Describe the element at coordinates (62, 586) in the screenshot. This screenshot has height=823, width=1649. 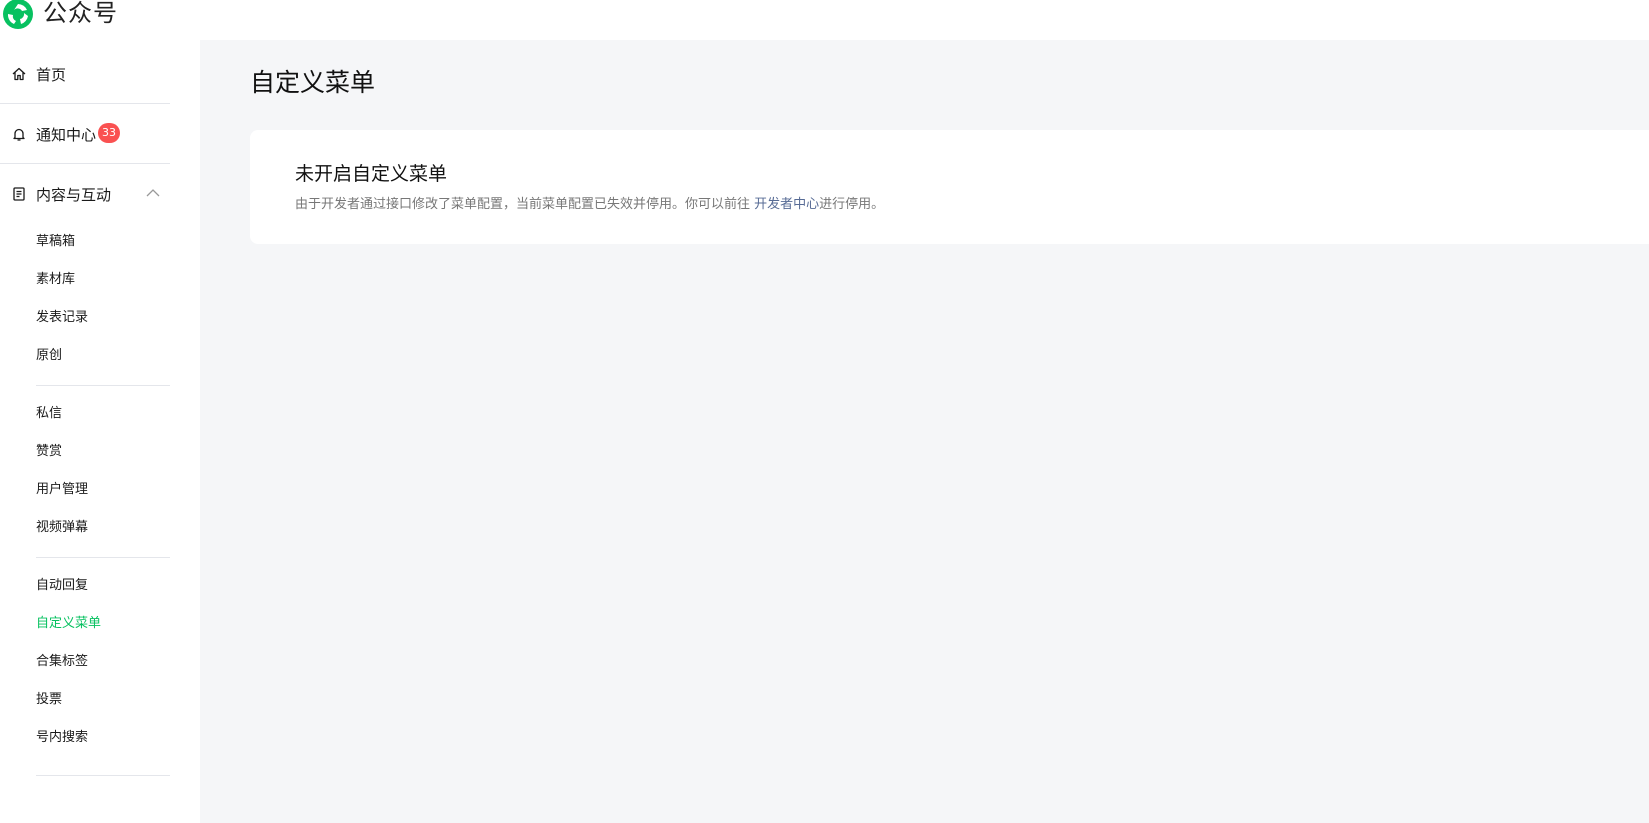
I see `sidebar-subitem-auto-reply: 自动回复` at that location.